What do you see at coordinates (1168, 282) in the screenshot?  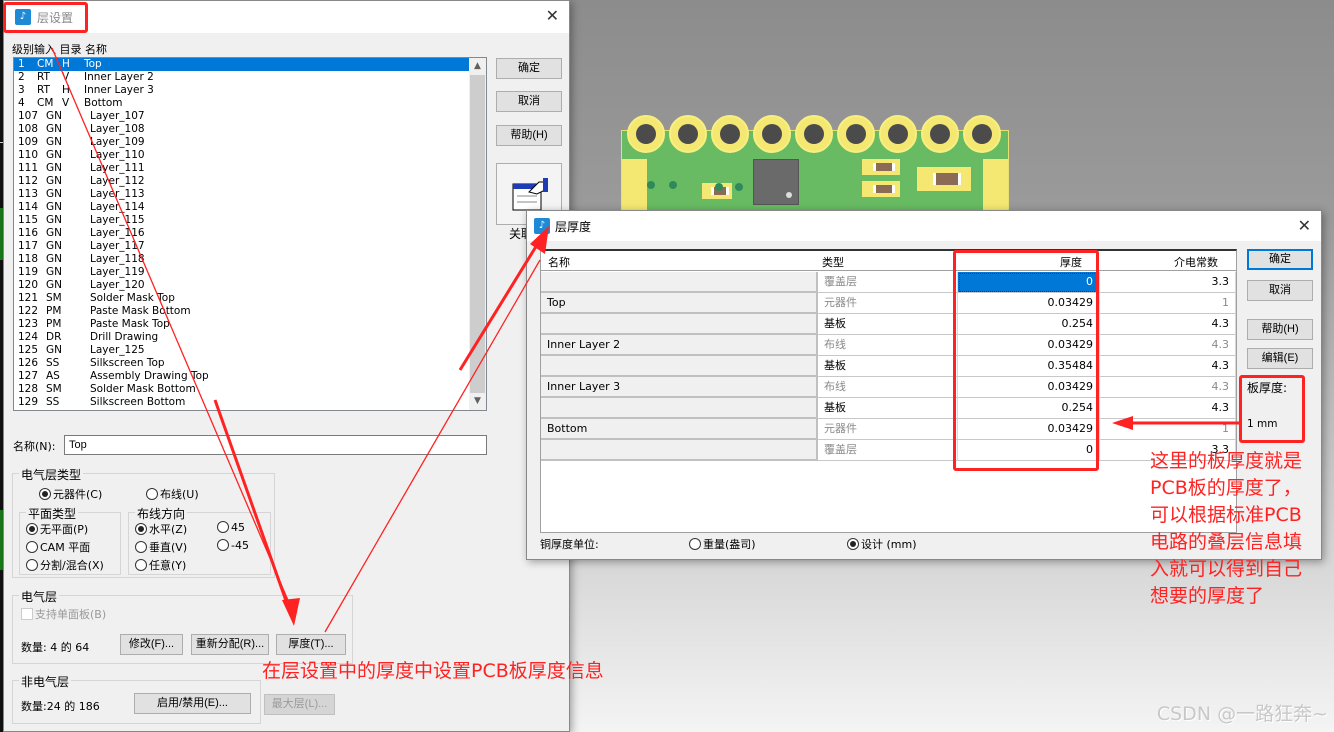 I see `cell-dielectric: 3.3` at bounding box center [1168, 282].